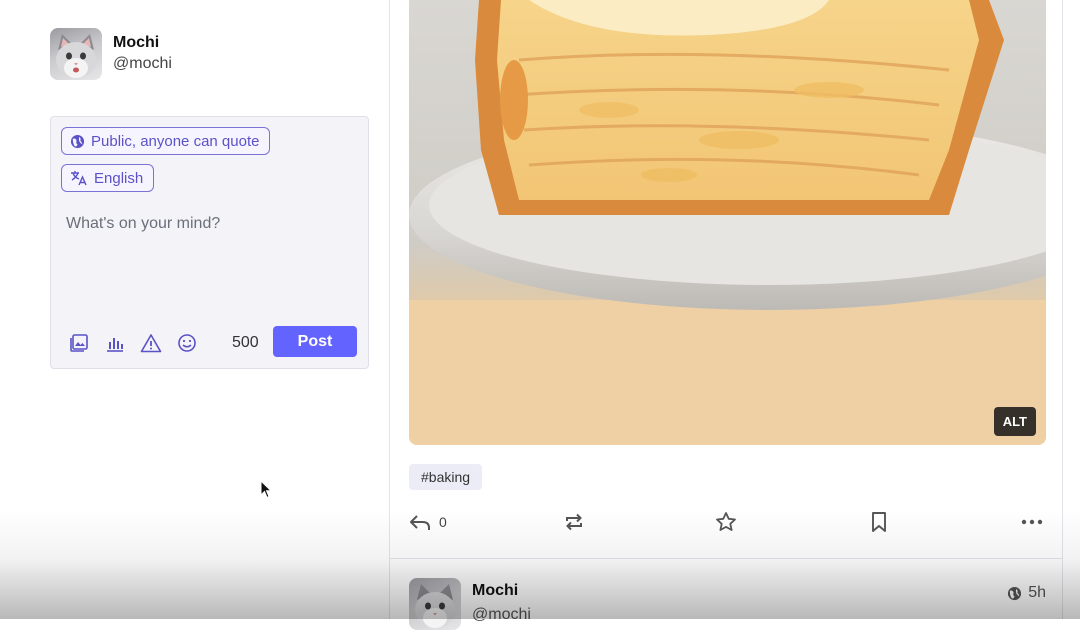 Image resolution: width=1080 pixels, height=630 pixels. Describe the element at coordinates (1037, 592) in the screenshot. I see `post-time: 5h` at that location.